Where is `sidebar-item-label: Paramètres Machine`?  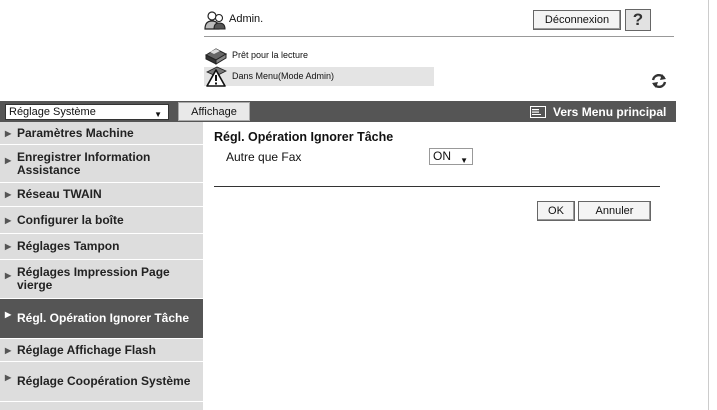
sidebar-item-label: Paramètres Machine is located at coordinates (75, 132).